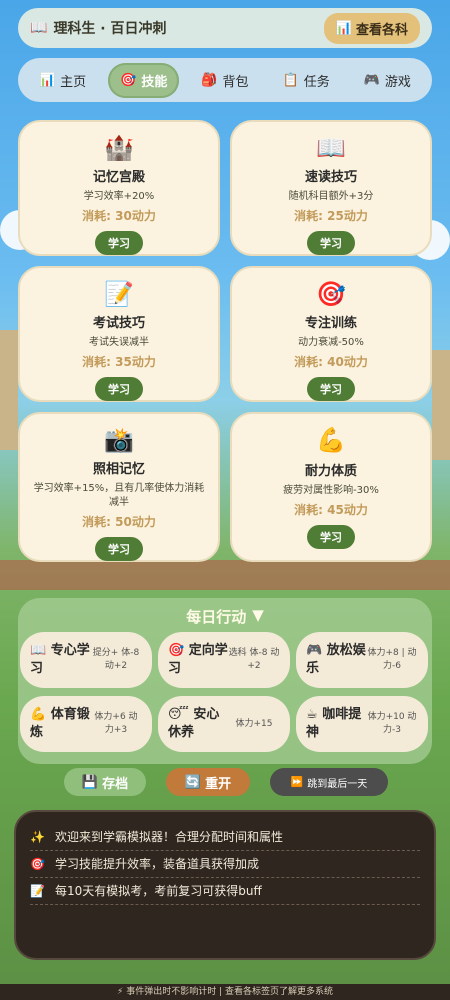 The height and width of the screenshot is (1000, 450). What do you see at coordinates (392, 659) in the screenshot?
I see `action-effect: 体力+8 | 动力-6` at bounding box center [392, 659].